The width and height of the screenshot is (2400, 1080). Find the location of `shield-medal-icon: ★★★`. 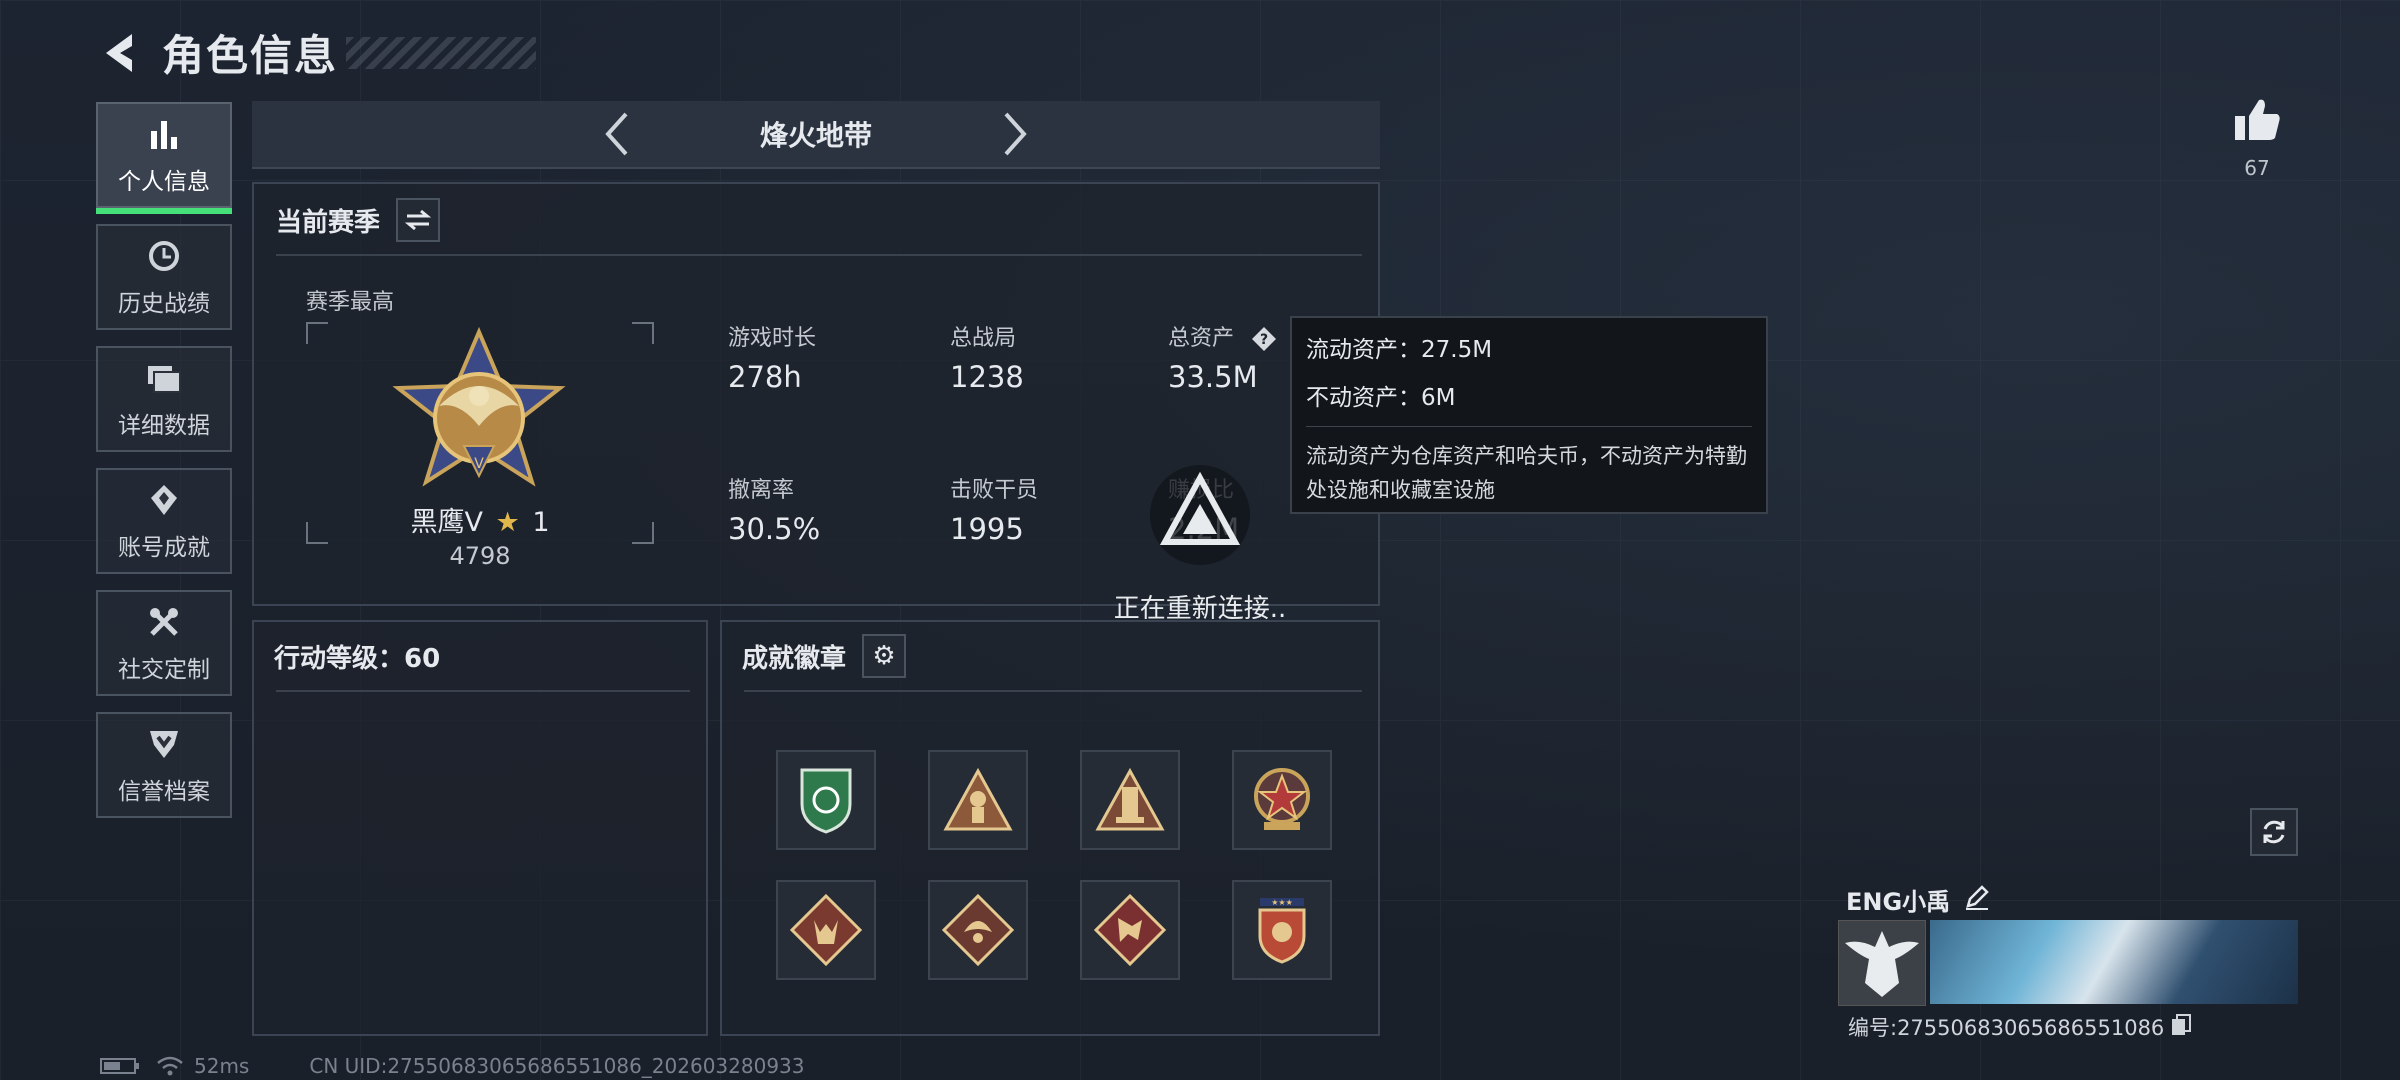

shield-medal-icon: ★★★ is located at coordinates (1282, 931).